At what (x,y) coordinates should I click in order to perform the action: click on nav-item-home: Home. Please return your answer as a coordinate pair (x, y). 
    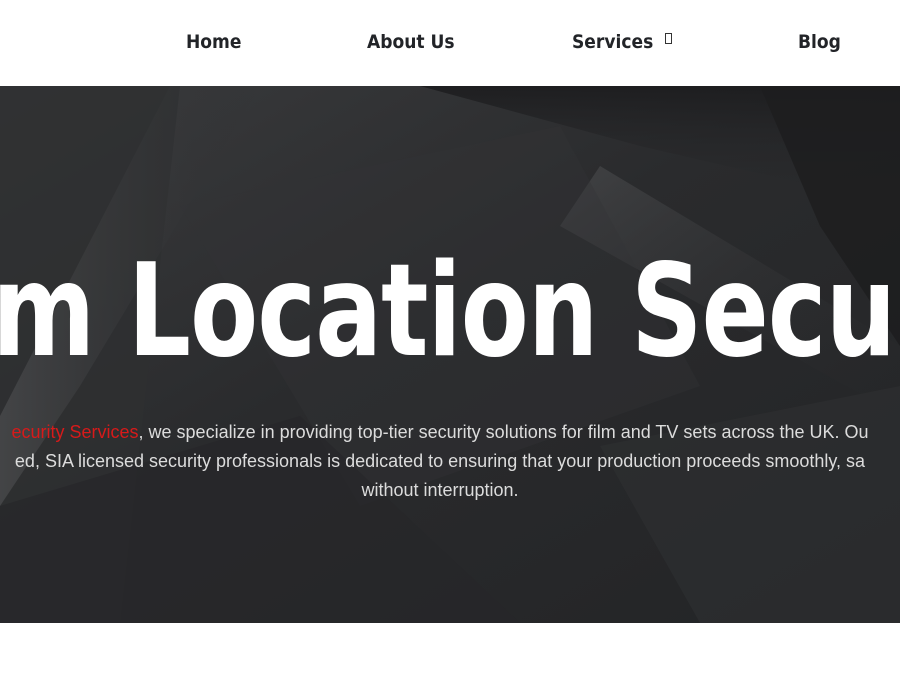
    Looking at the image, I should click on (213, 42).